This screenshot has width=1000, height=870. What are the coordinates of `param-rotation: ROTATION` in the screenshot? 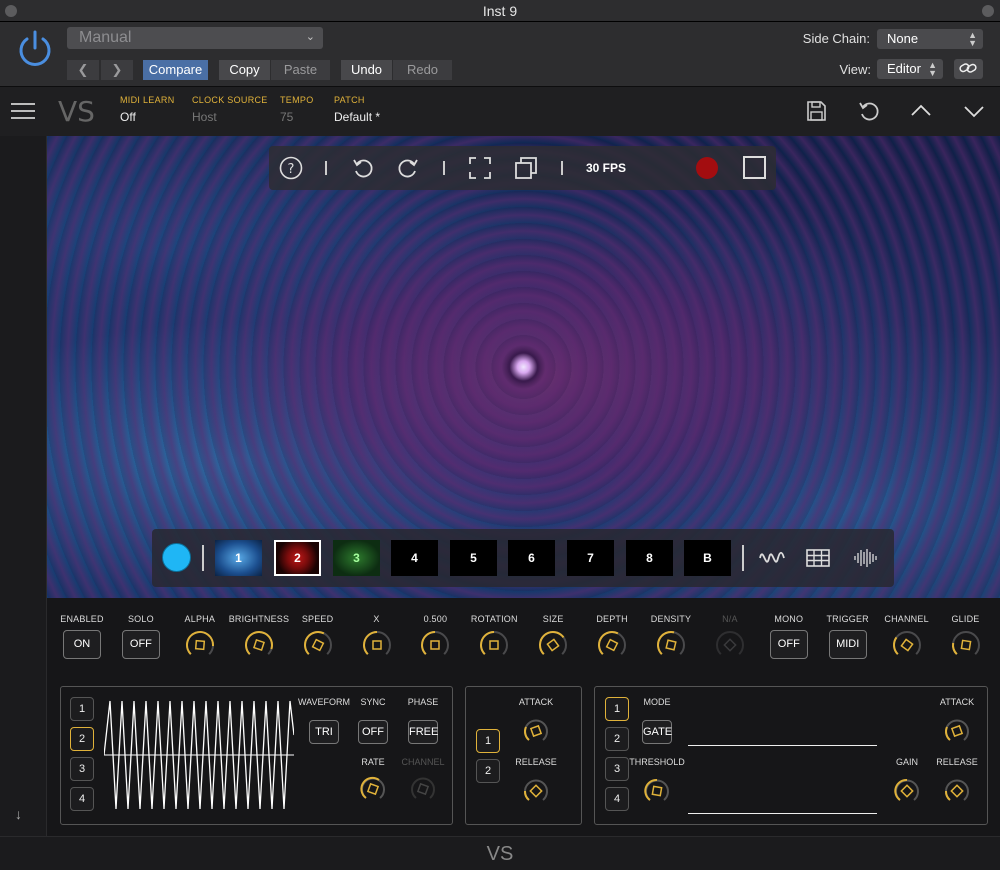 It's located at (494, 640).